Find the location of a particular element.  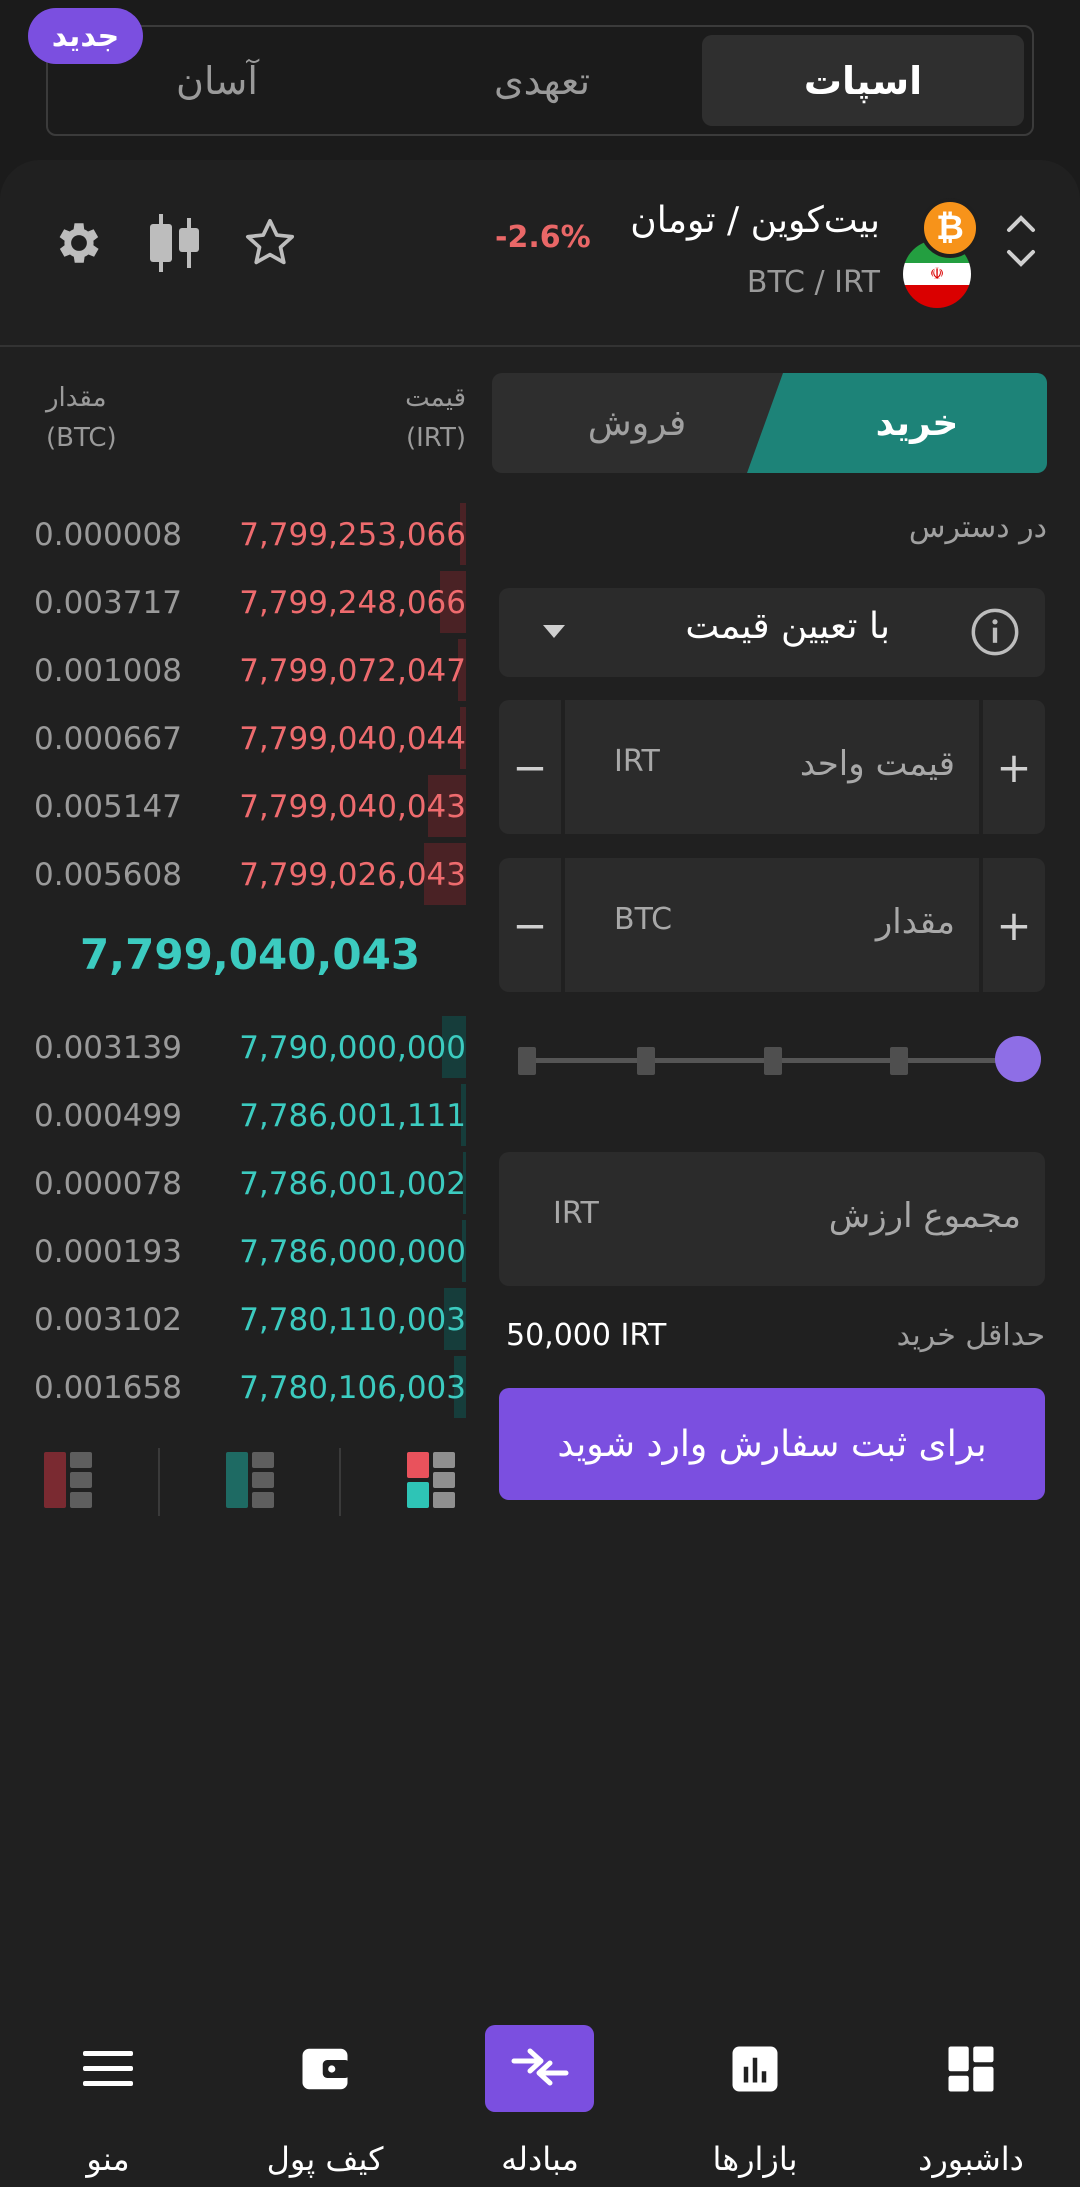

info-icon is located at coordinates (995, 632).